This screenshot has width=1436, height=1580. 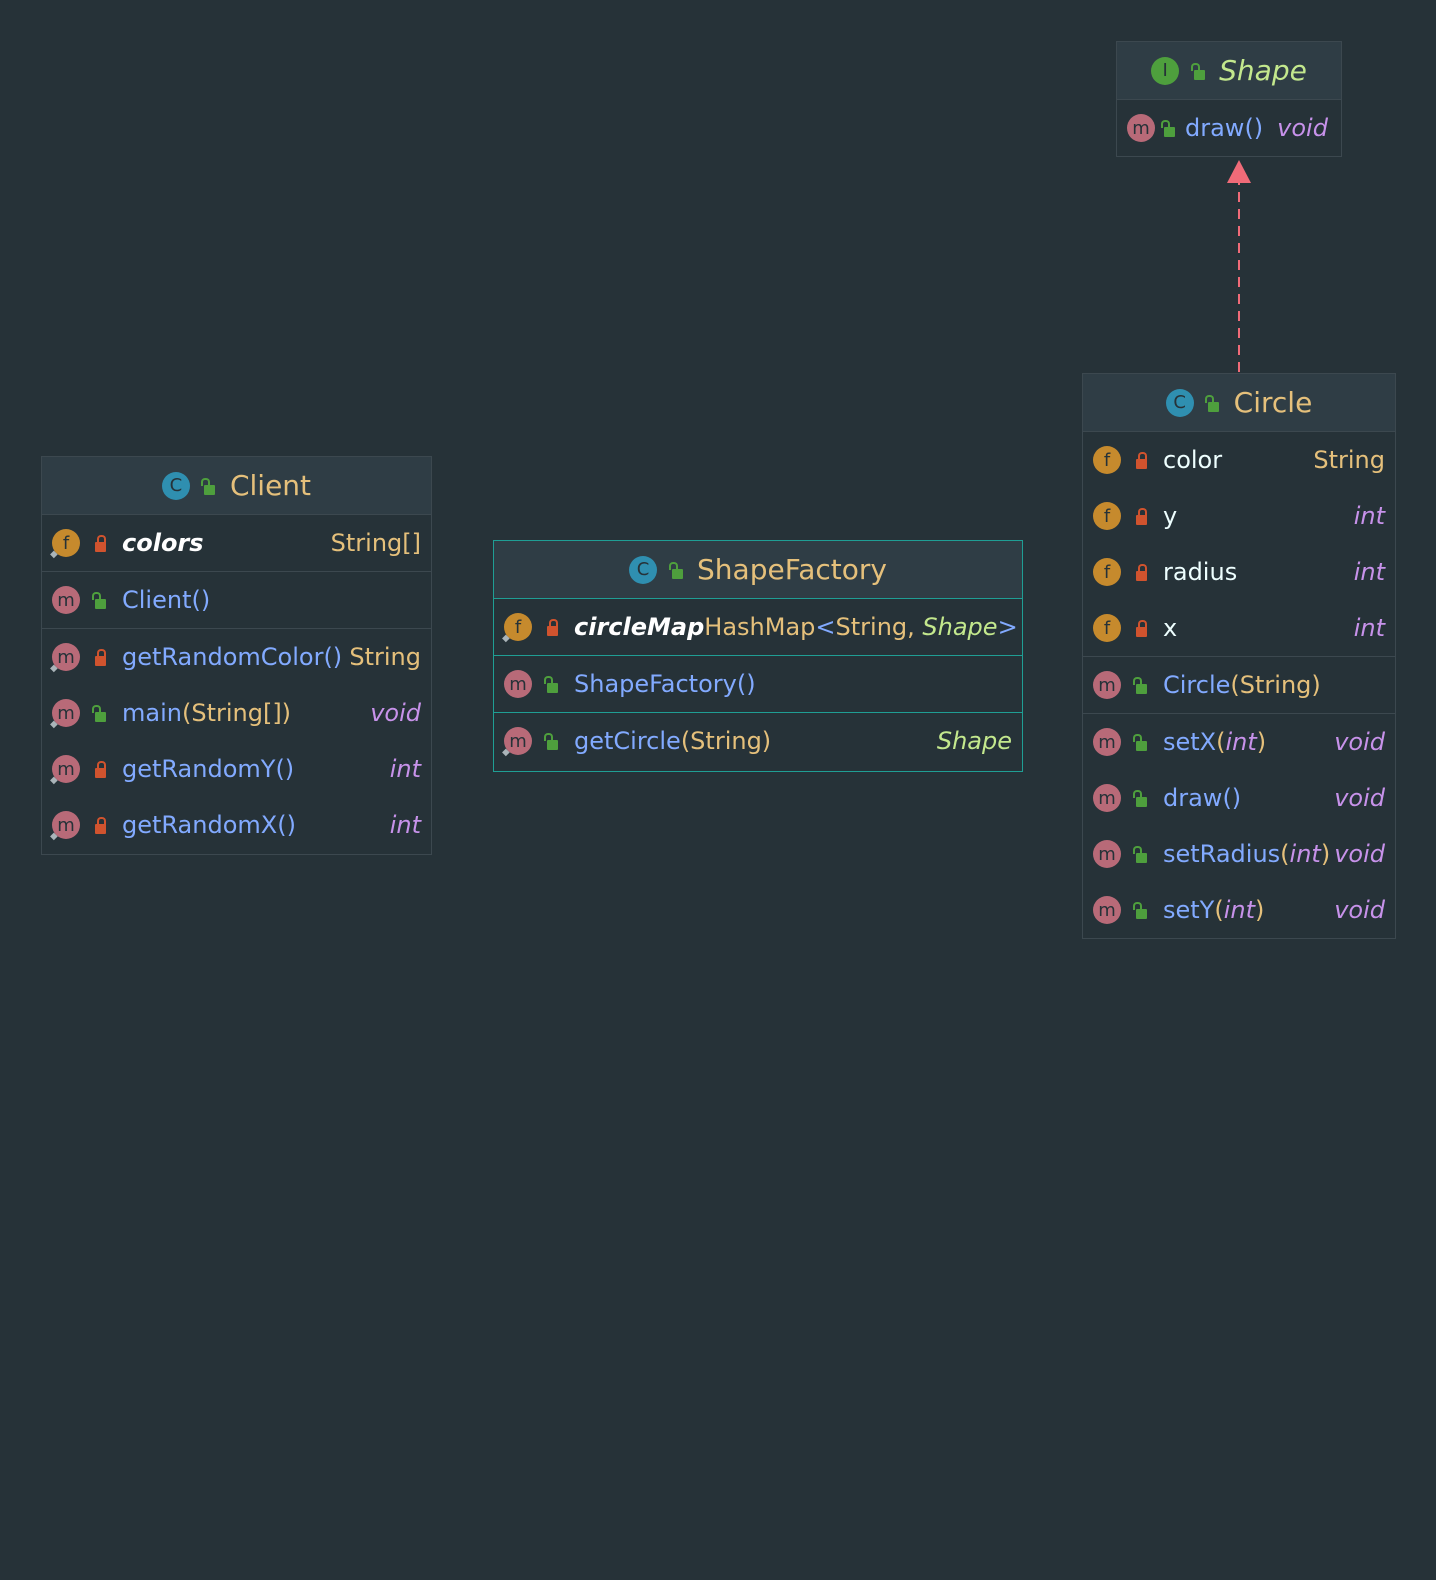 I want to click on method-row: m draw () void, so click(x=1239, y=798).